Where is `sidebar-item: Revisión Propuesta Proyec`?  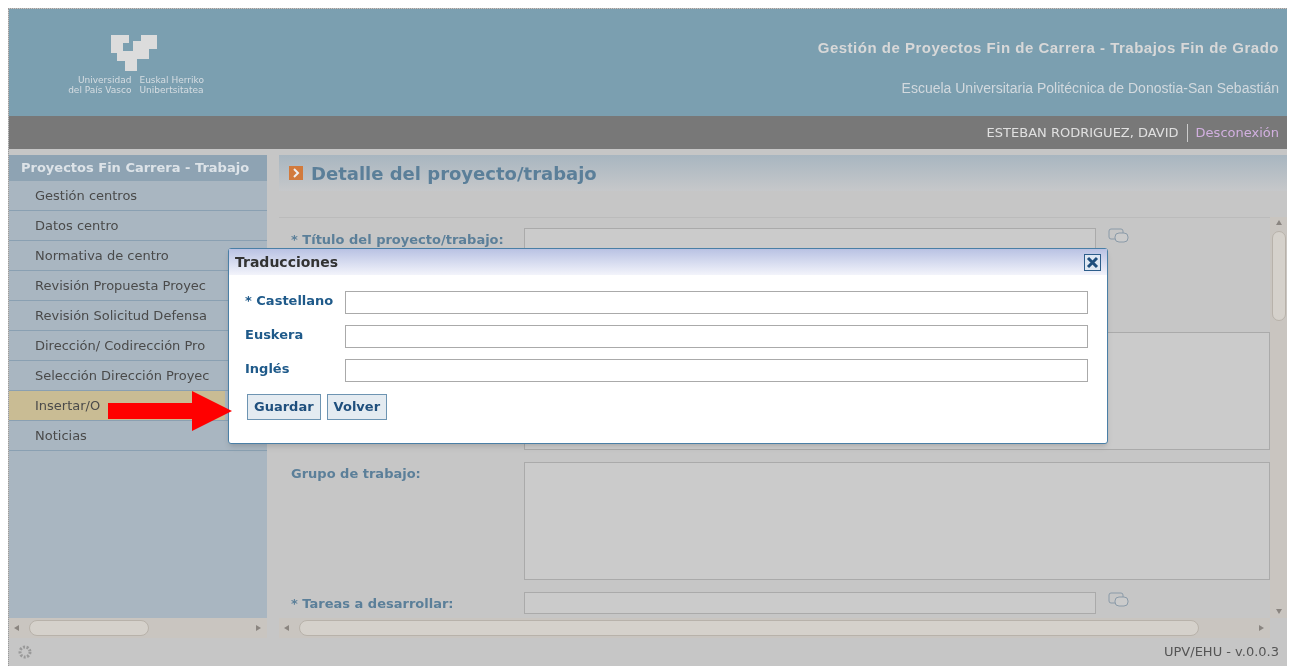
sidebar-item: Revisión Propuesta Proyec is located at coordinates (117, 285).